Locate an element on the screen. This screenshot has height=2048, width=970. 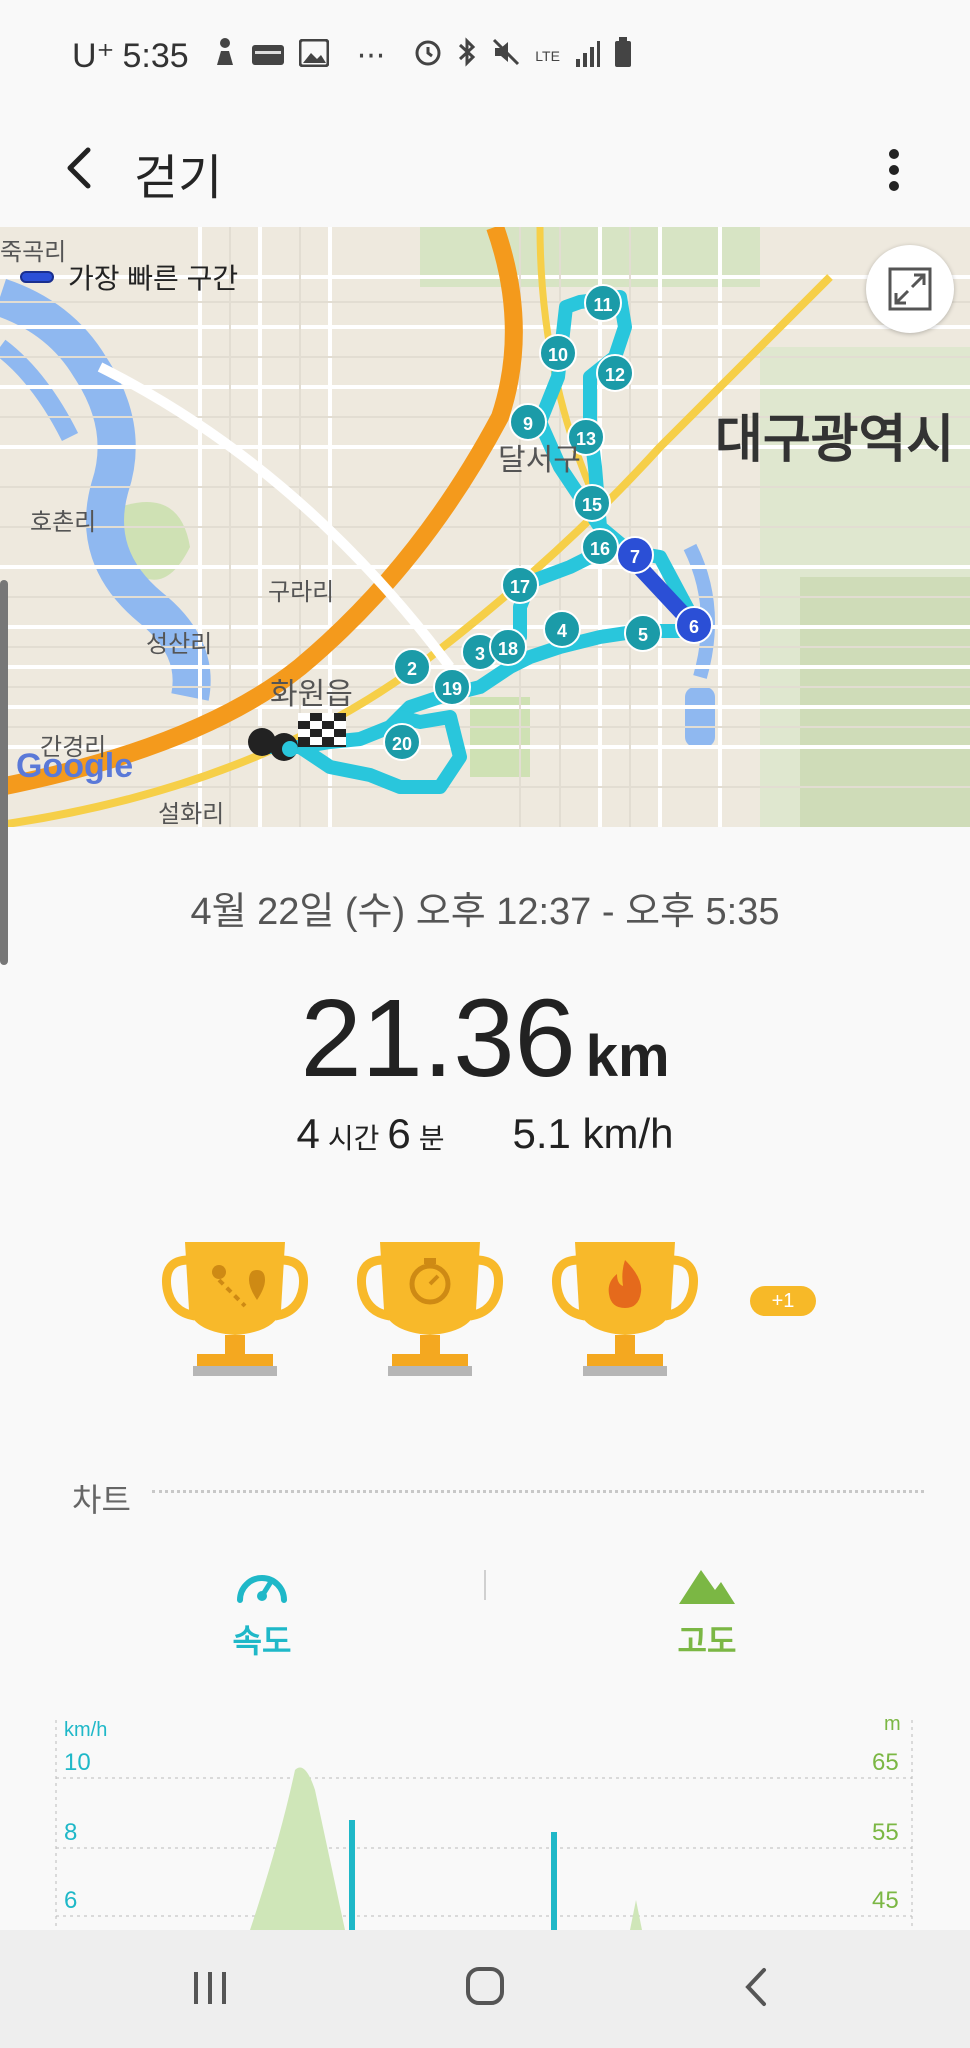
gallery-icon is located at coordinates (314, 56).